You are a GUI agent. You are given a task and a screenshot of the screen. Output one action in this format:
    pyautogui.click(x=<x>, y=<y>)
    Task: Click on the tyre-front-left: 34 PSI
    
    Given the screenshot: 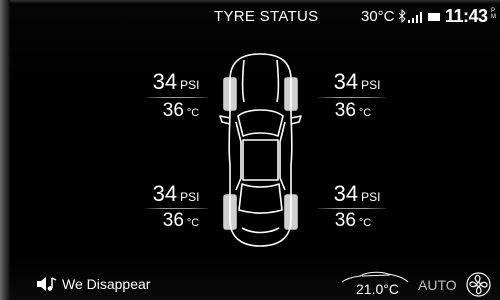 What is the action you would take?
    pyautogui.click(x=176, y=82)
    